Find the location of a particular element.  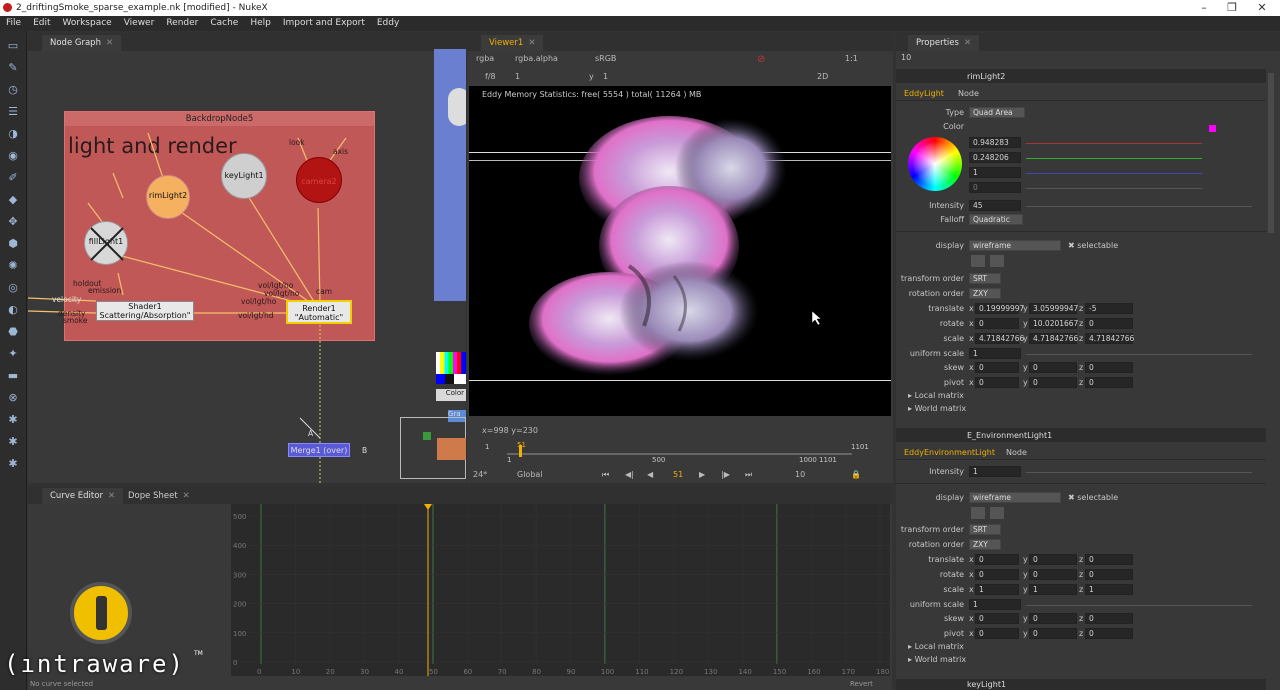

tab-eddylight: EddyLight is located at coordinates (924, 93).